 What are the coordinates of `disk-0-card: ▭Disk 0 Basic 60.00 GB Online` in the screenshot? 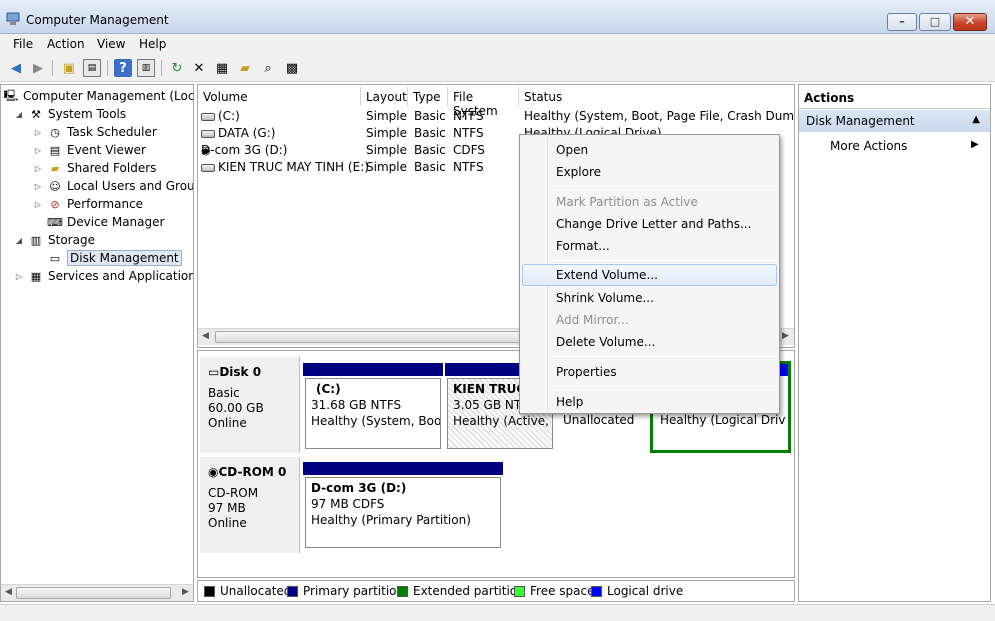 It's located at (250, 405).